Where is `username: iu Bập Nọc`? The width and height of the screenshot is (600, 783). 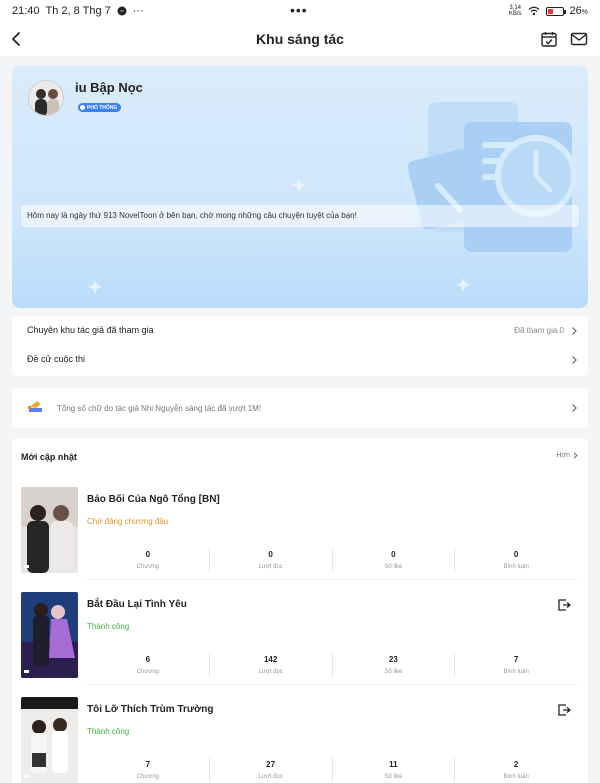
username: iu Bập Nọc is located at coordinates (109, 87).